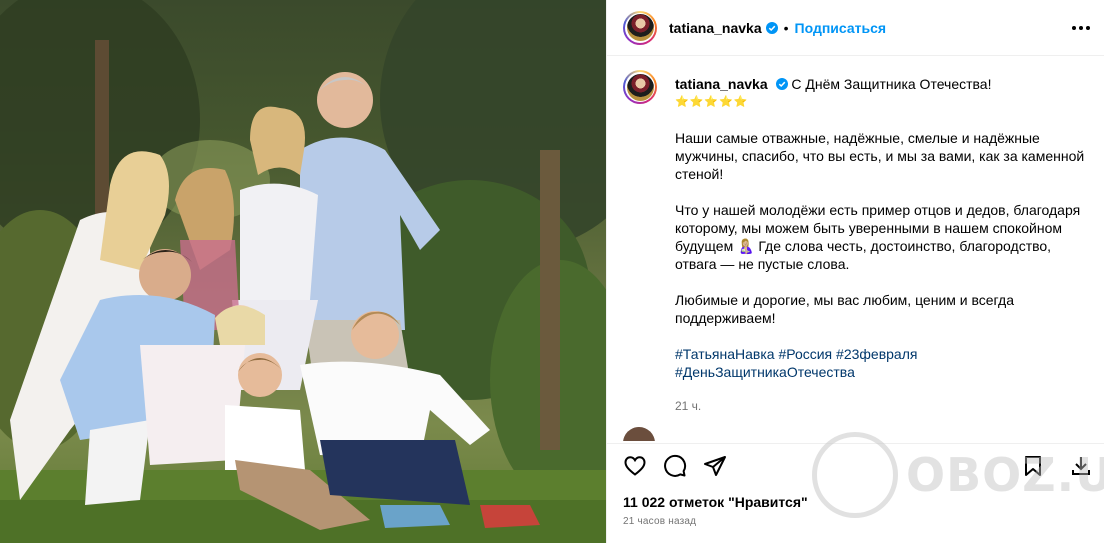 This screenshot has width=1104, height=543. Describe the element at coordinates (725, 354) in the screenshot. I see `hashtag-link: #ТатьянаНавка` at that location.